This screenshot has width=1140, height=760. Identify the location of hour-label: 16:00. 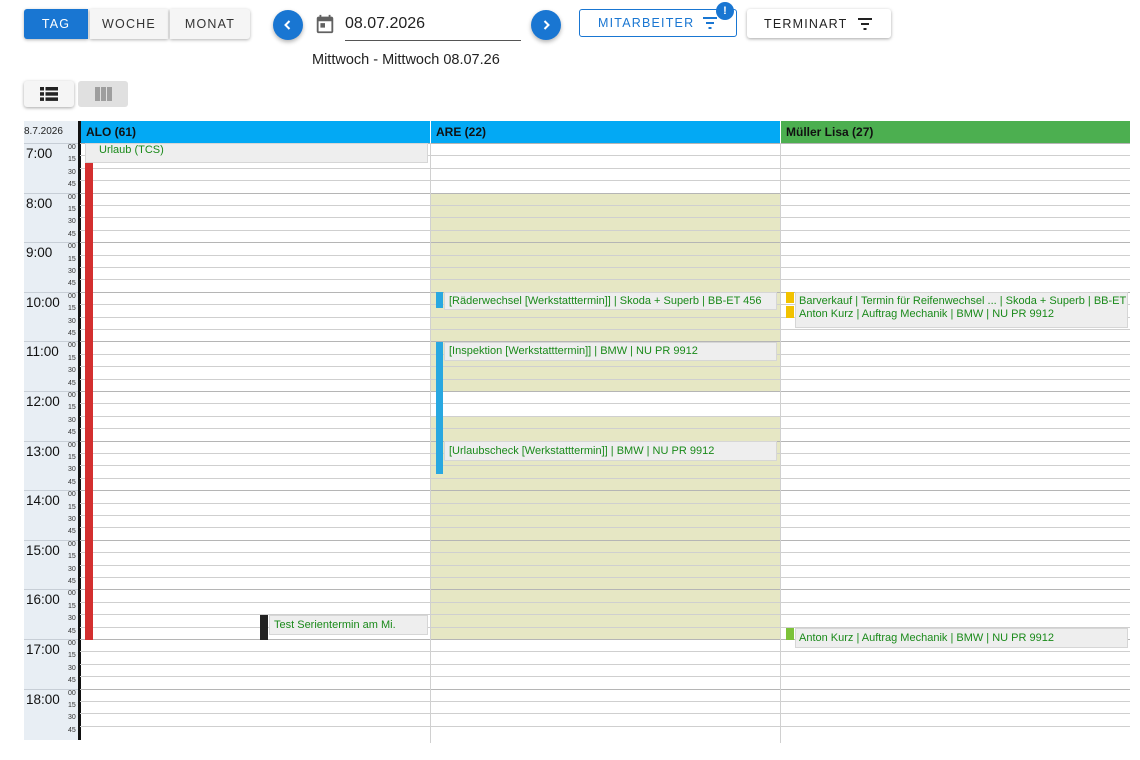
(43, 600).